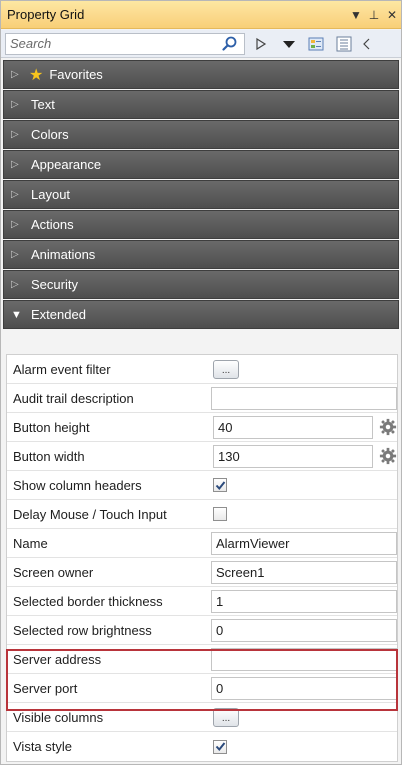 The height and width of the screenshot is (765, 402). What do you see at coordinates (58, 314) in the screenshot?
I see `category-label: Extended` at bounding box center [58, 314].